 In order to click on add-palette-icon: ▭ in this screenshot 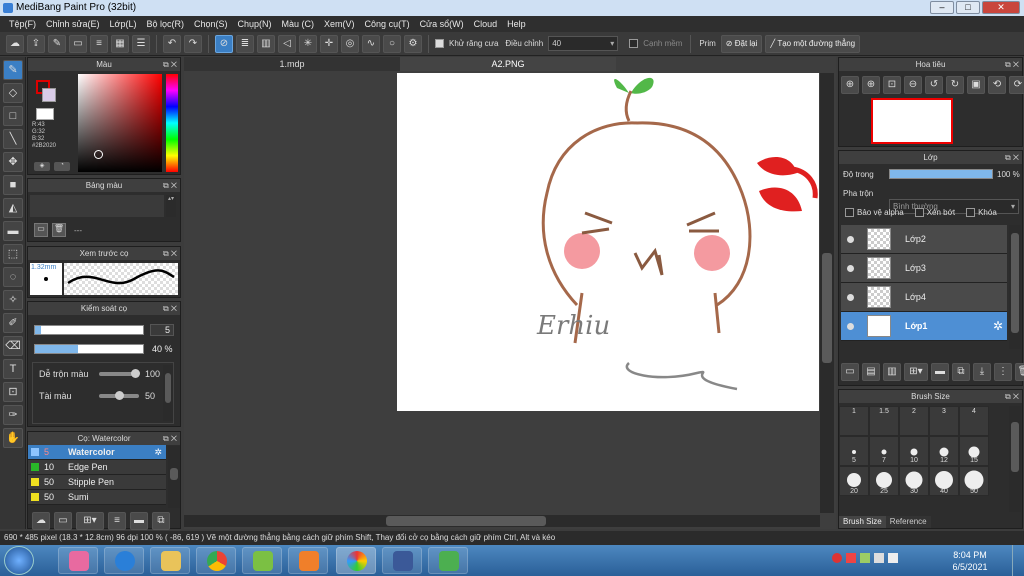, I will do `click(41, 230)`.